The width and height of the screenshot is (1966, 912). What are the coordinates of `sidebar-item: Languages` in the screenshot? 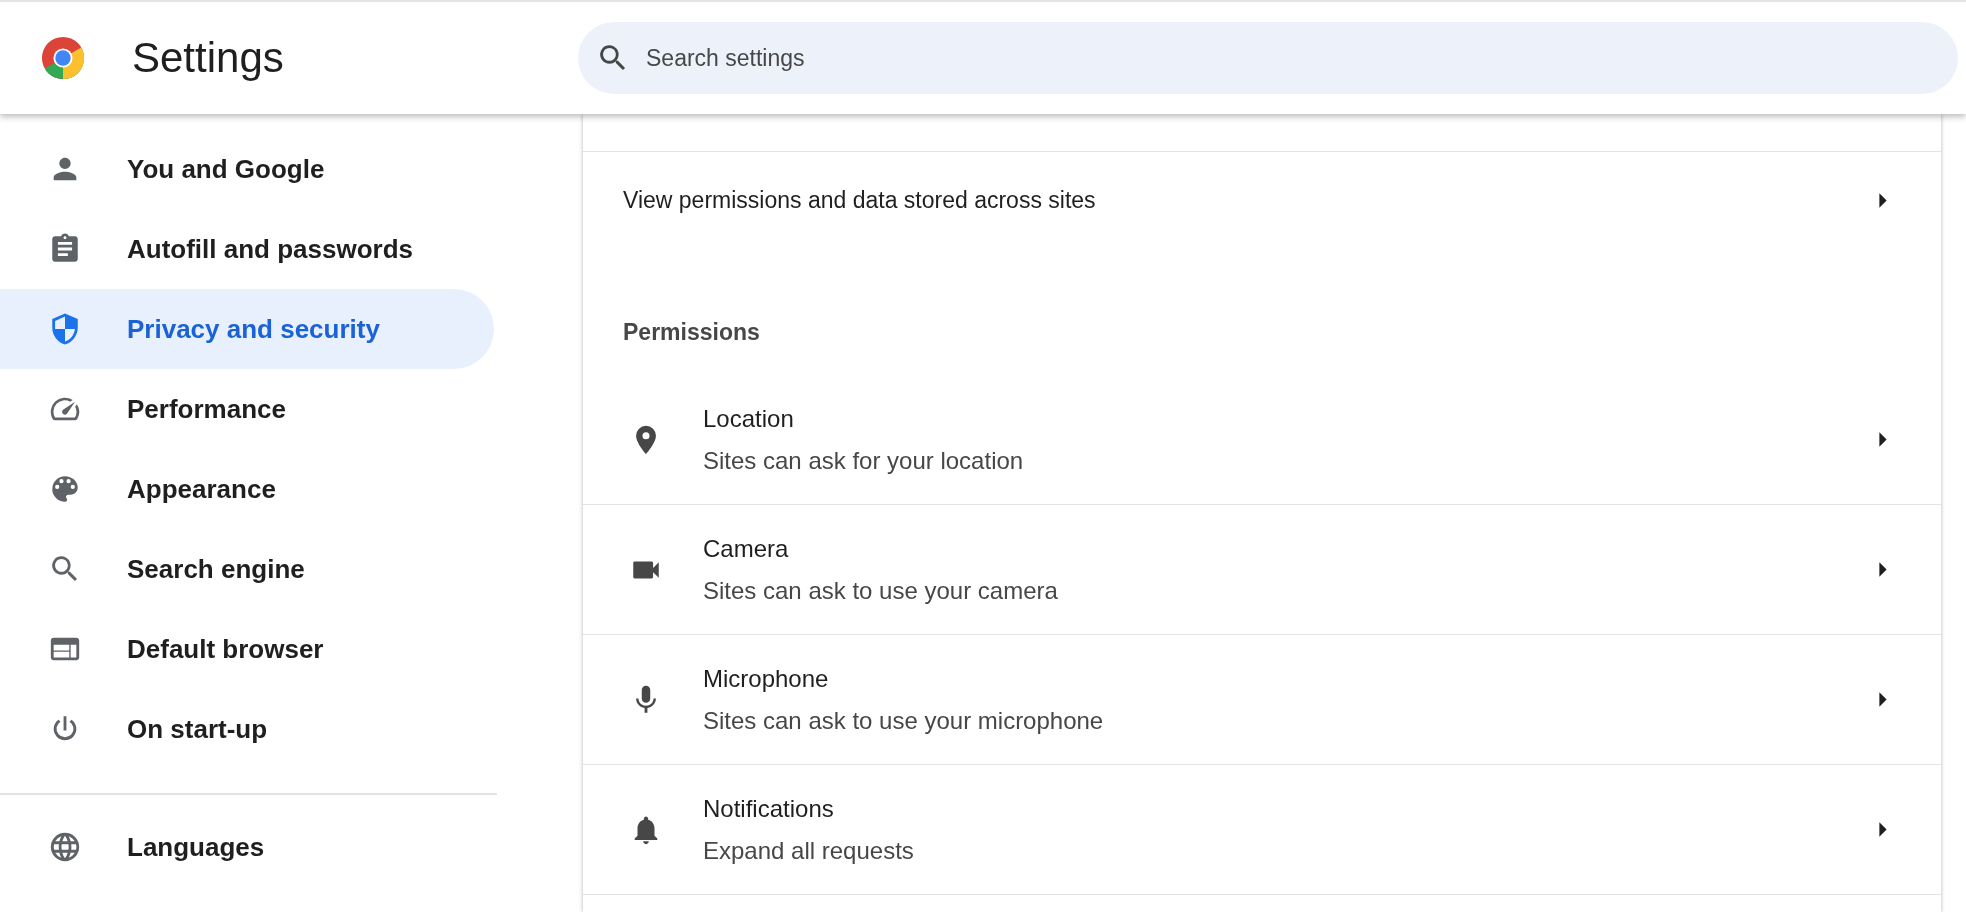 It's located at (247, 847).